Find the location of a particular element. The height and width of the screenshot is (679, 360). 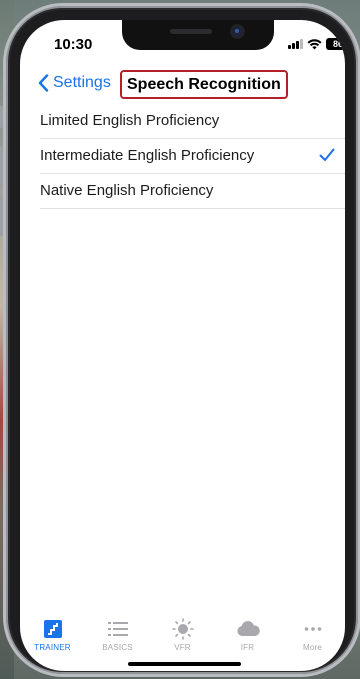

wifi-icon is located at coordinates (314, 43).